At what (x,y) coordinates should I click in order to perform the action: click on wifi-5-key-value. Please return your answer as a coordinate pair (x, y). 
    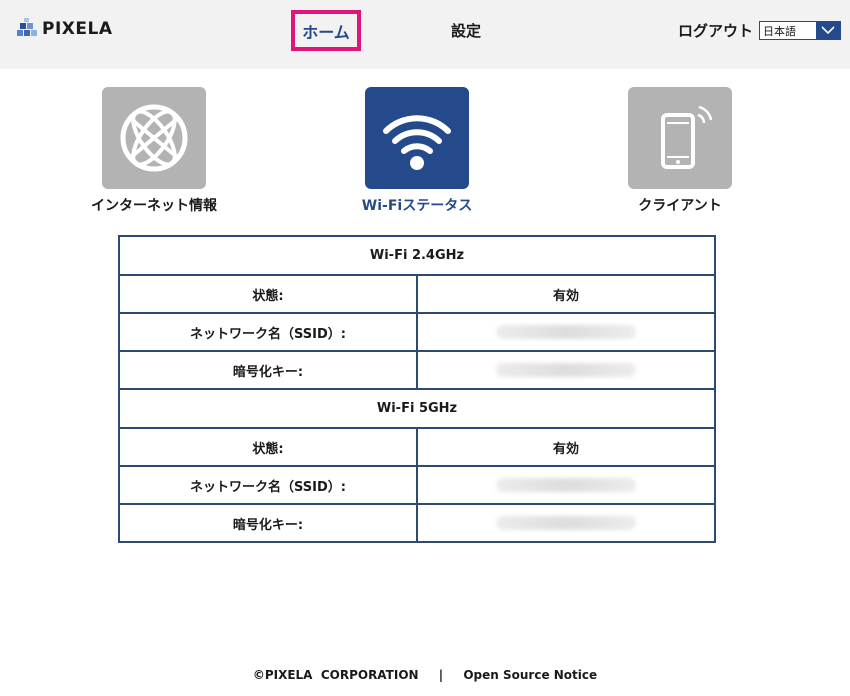
    Looking at the image, I should click on (566, 523).